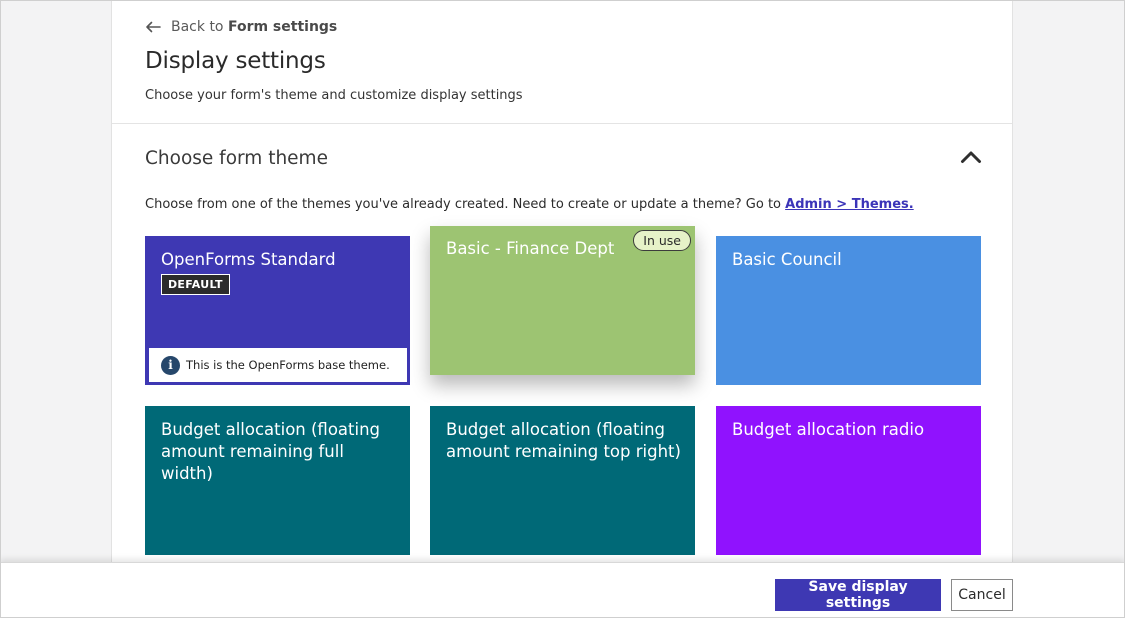 This screenshot has height=618, width=1125. What do you see at coordinates (982, 595) in the screenshot?
I see `cancel-button: Cancel` at bounding box center [982, 595].